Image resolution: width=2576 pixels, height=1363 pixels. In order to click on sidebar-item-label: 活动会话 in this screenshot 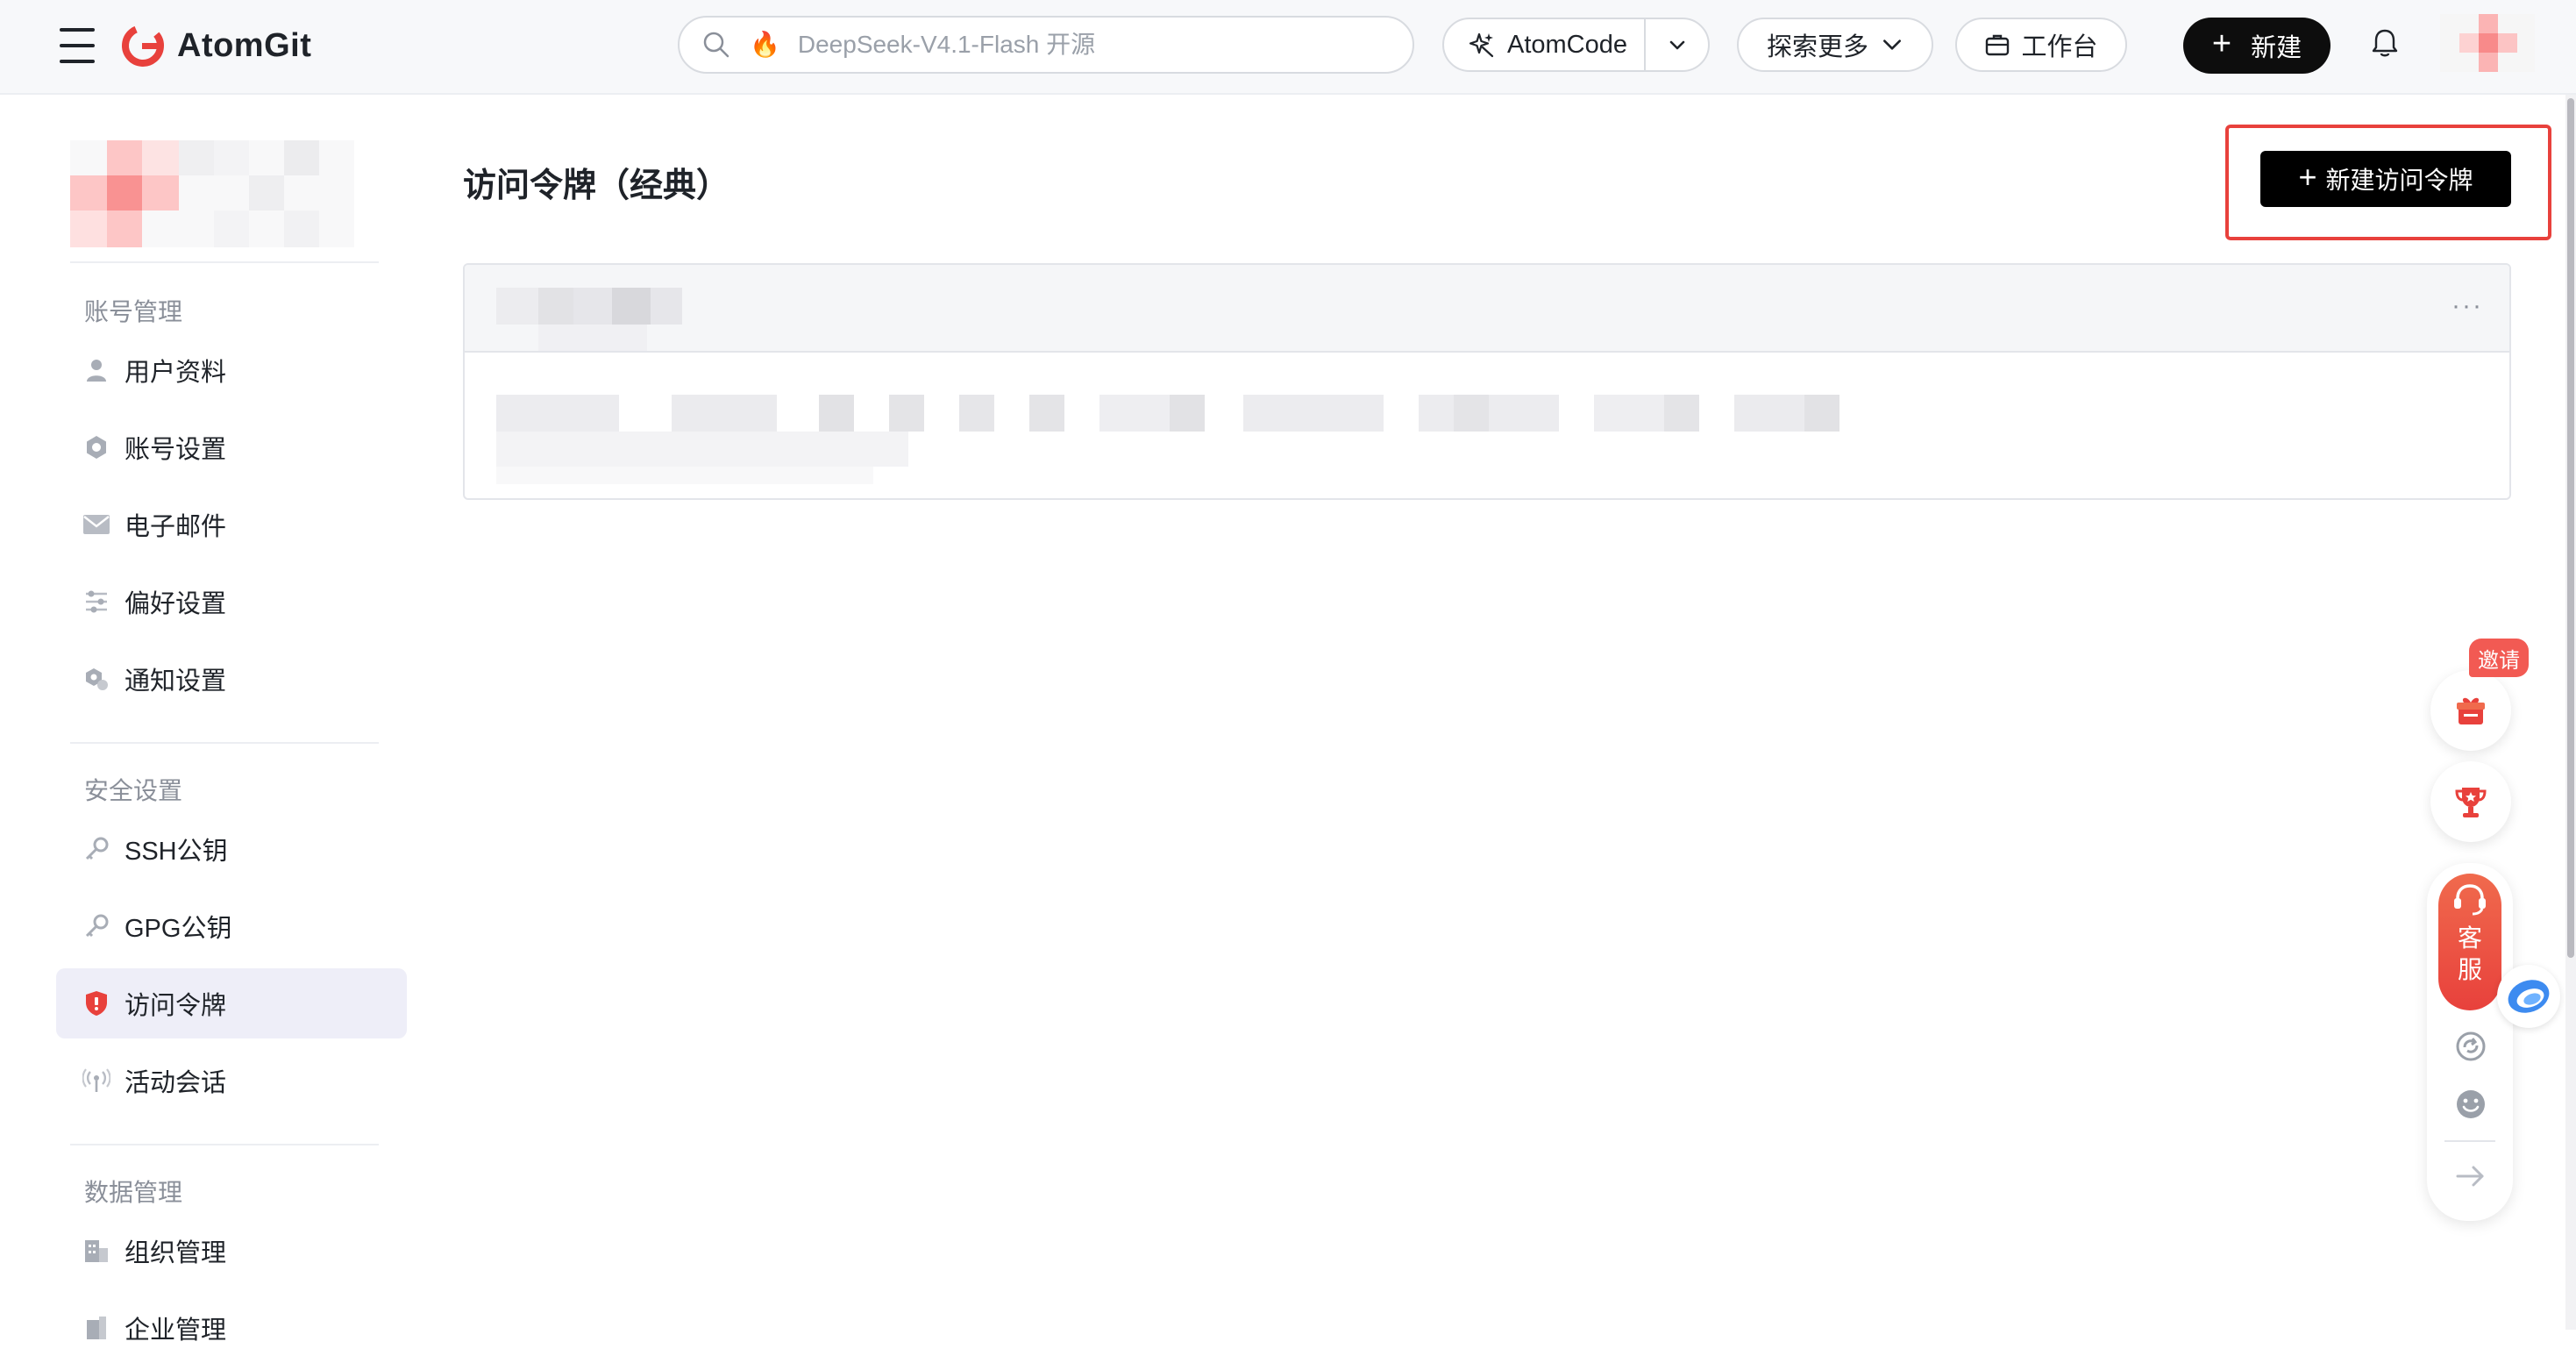, I will do `click(176, 1083)`.